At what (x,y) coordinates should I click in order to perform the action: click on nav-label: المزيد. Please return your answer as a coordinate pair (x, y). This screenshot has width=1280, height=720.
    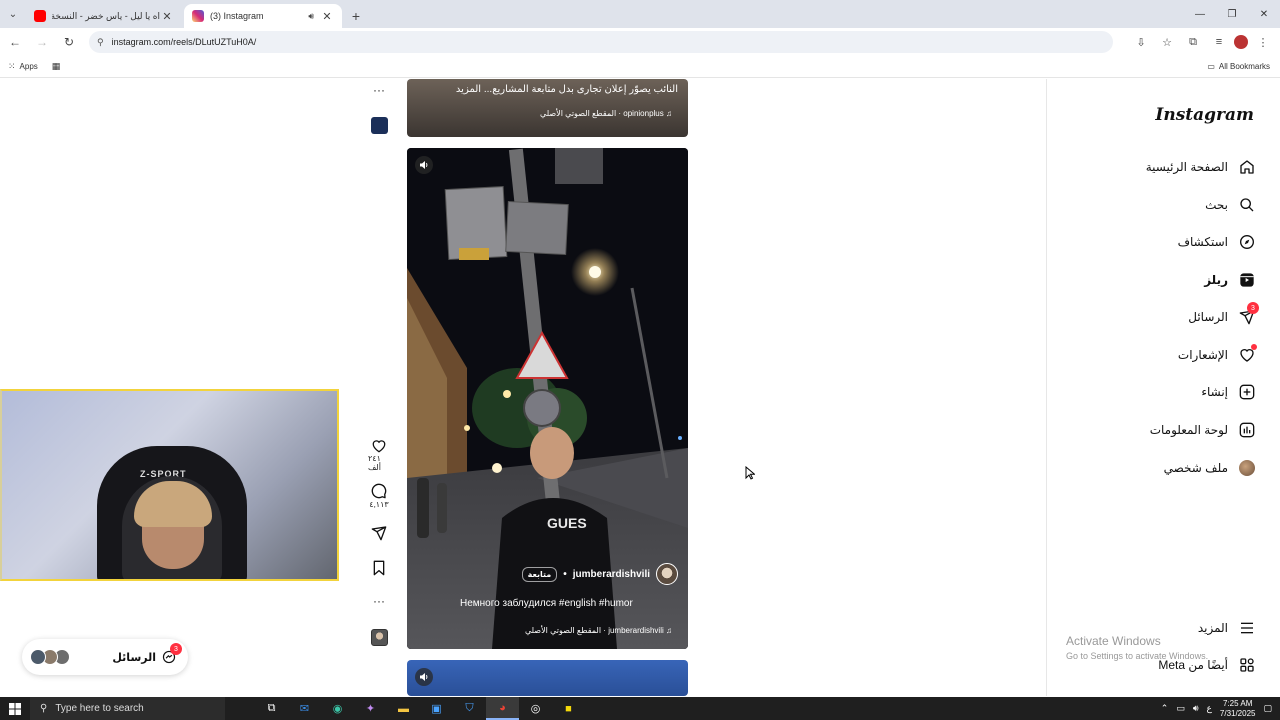
    Looking at the image, I should click on (1212, 628).